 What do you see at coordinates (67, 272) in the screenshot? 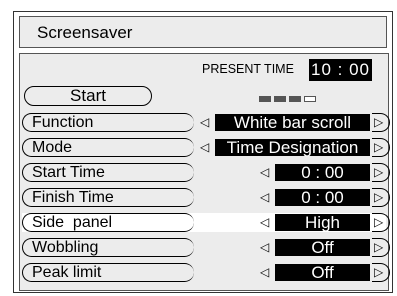
I see `peak-limit-label: Peak limit` at bounding box center [67, 272].